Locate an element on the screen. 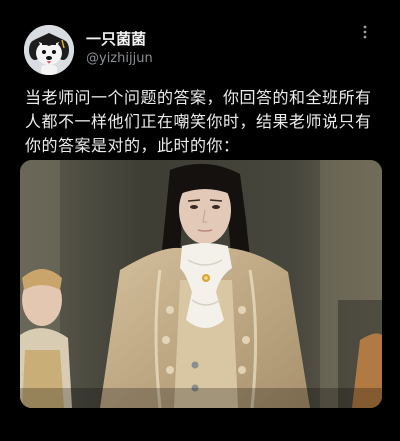 This screenshot has width=400, height=441. author-handle: @yizhijjun is located at coordinates (119, 58).